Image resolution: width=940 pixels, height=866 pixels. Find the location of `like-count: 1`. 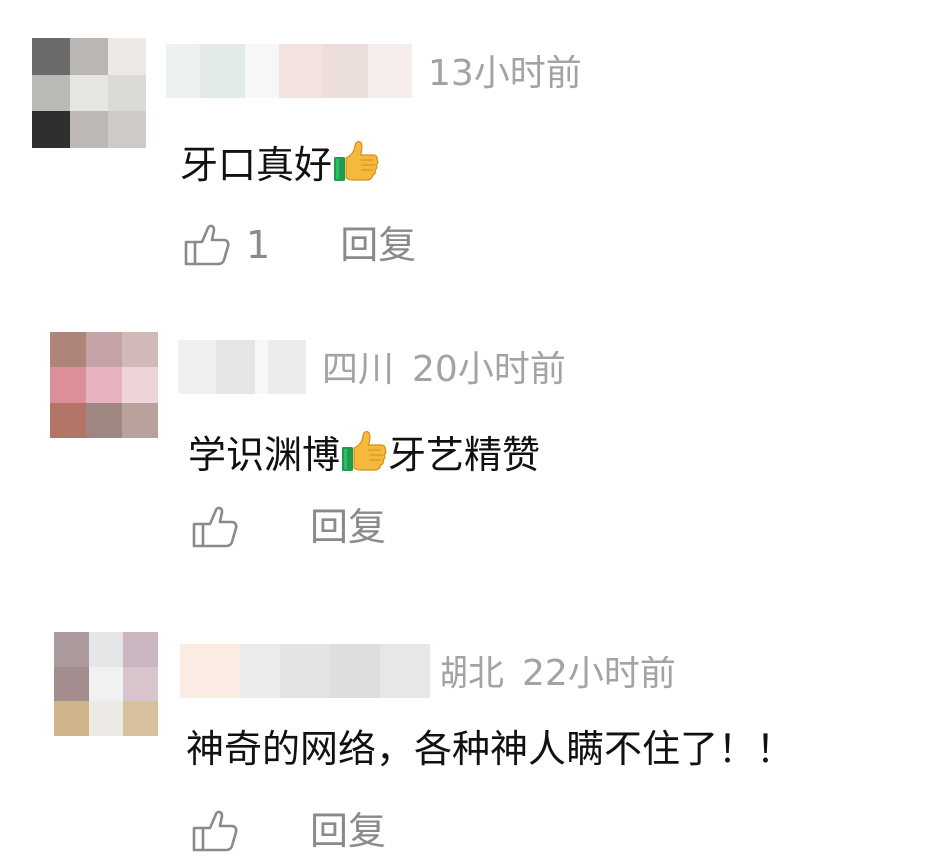

like-count: 1 is located at coordinates (258, 245).